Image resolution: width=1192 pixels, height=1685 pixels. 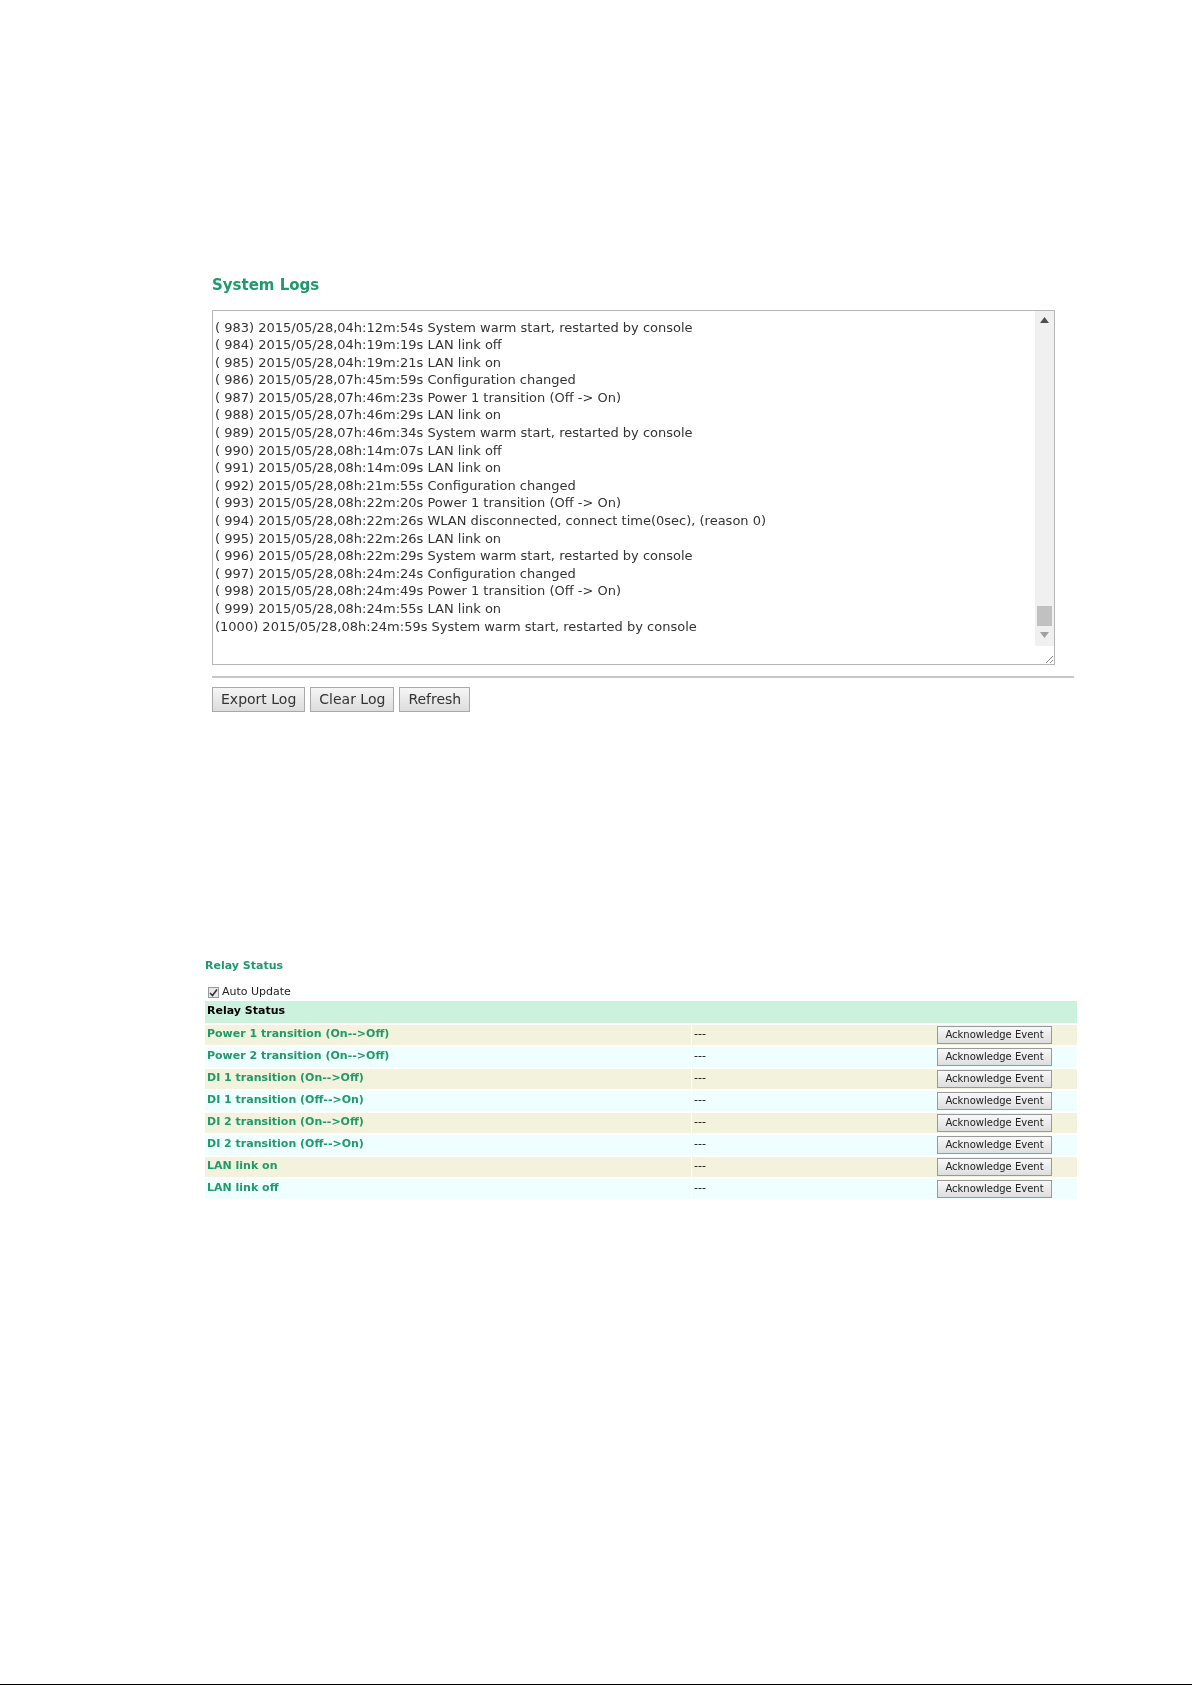 I want to click on scroll-up-icon, so click(x=1044, y=319).